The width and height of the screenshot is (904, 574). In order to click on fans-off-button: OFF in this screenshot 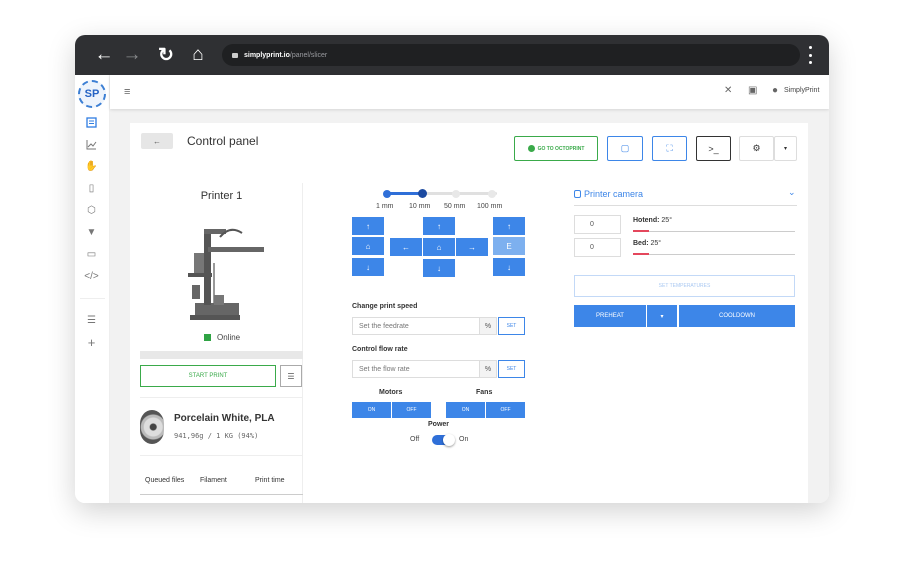, I will do `click(505, 410)`.